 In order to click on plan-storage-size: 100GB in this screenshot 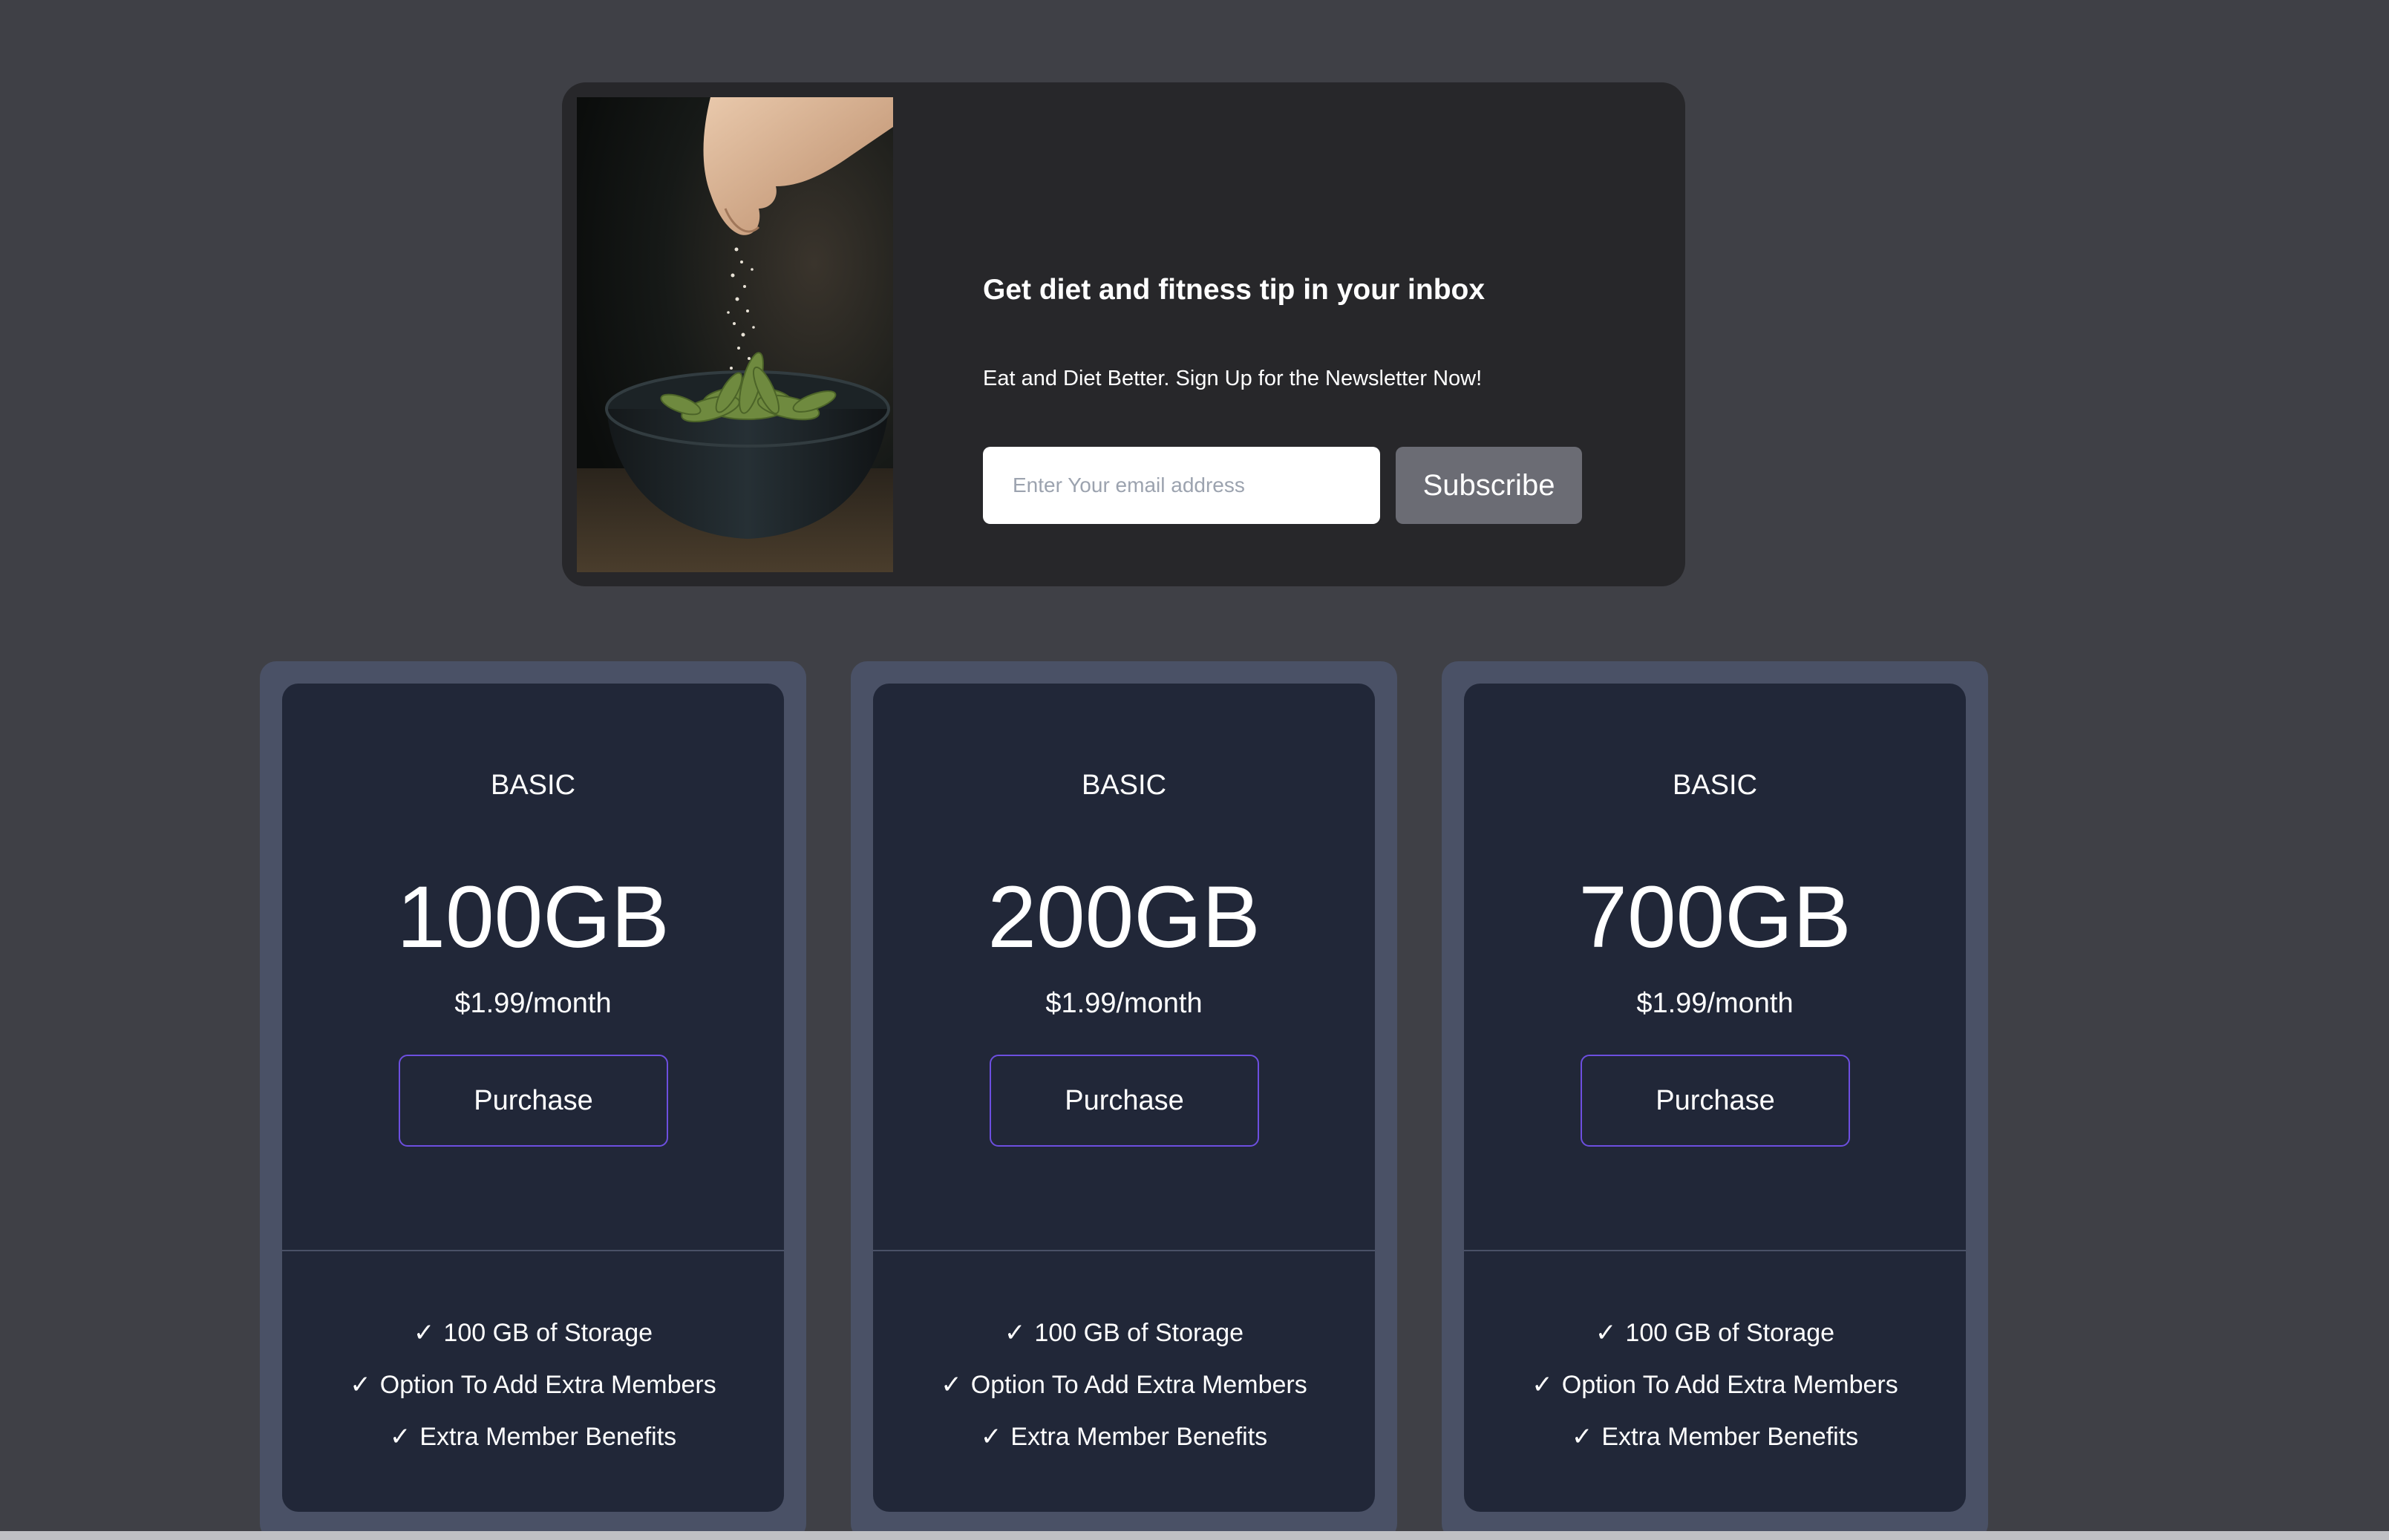, I will do `click(533, 917)`.